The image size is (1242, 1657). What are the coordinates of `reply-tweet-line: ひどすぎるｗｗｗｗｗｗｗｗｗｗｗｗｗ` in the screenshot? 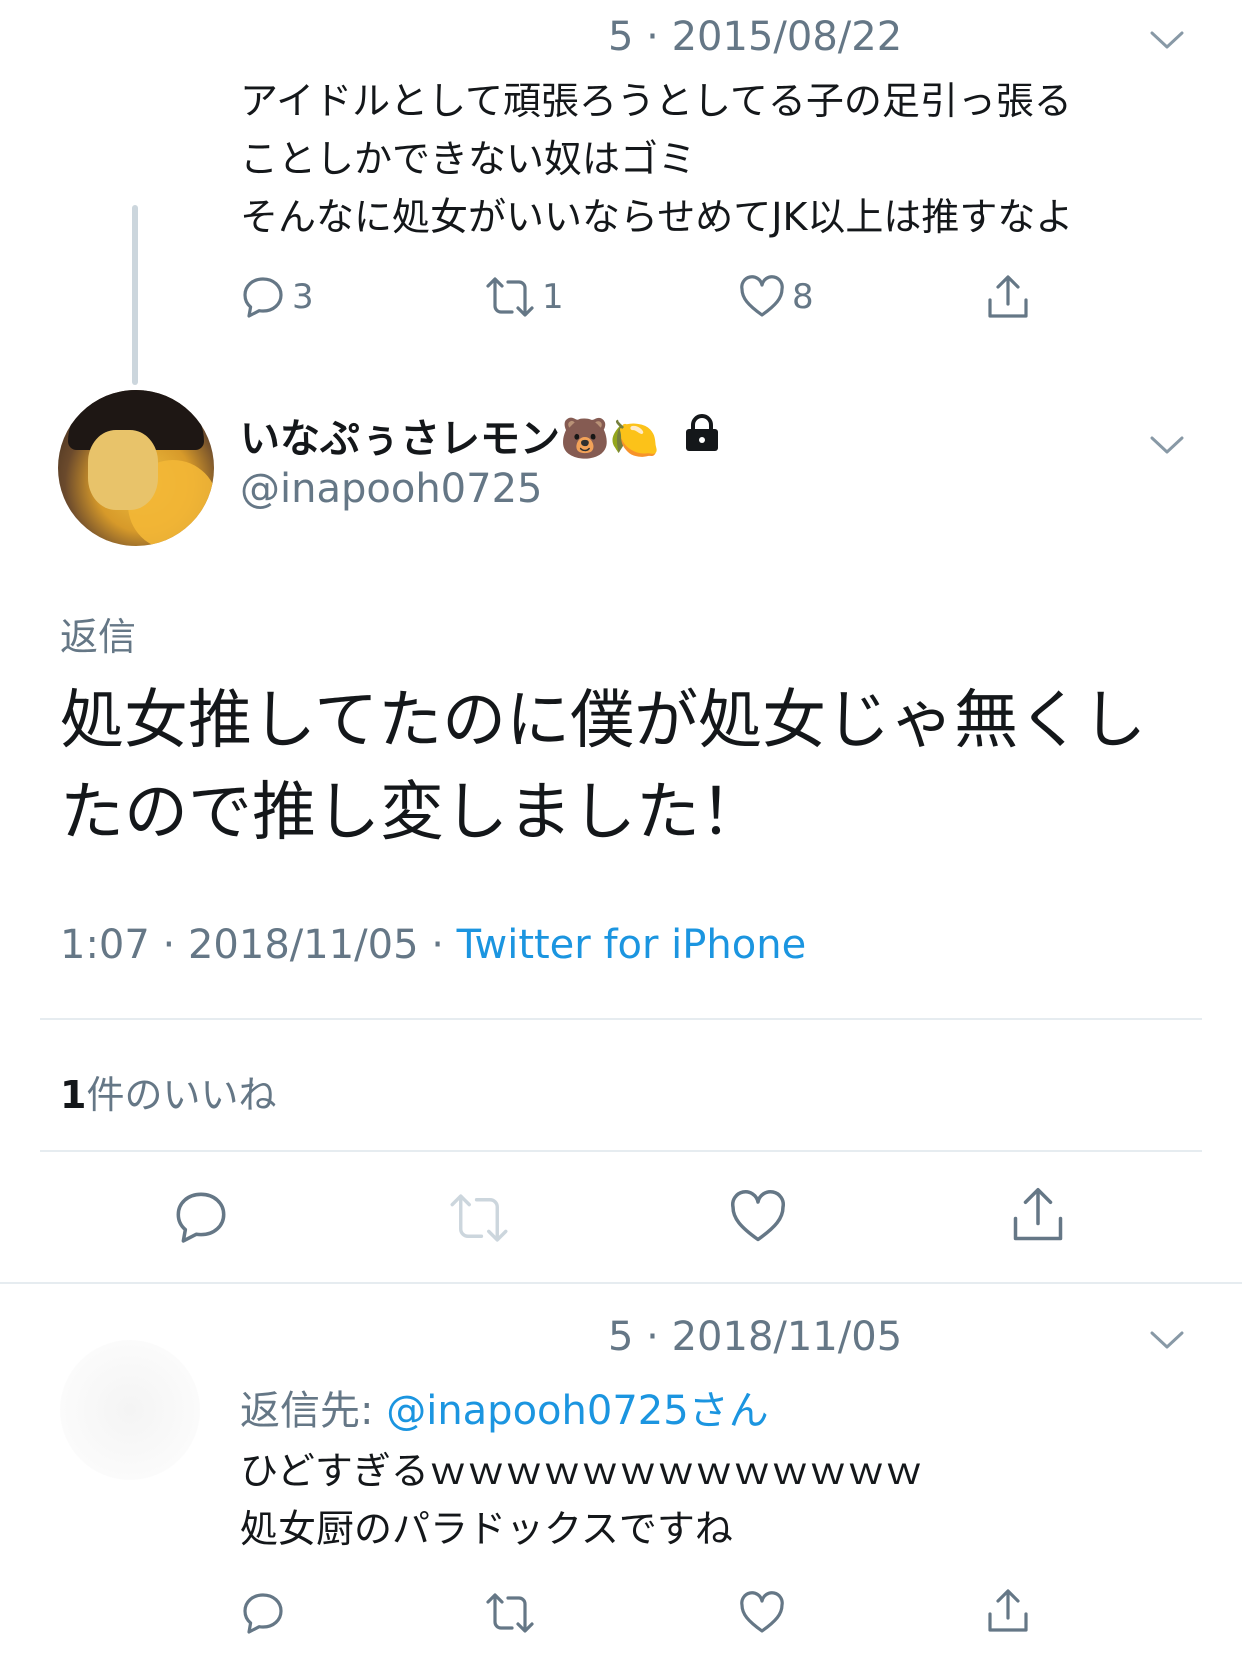 It's located at (581, 1471).